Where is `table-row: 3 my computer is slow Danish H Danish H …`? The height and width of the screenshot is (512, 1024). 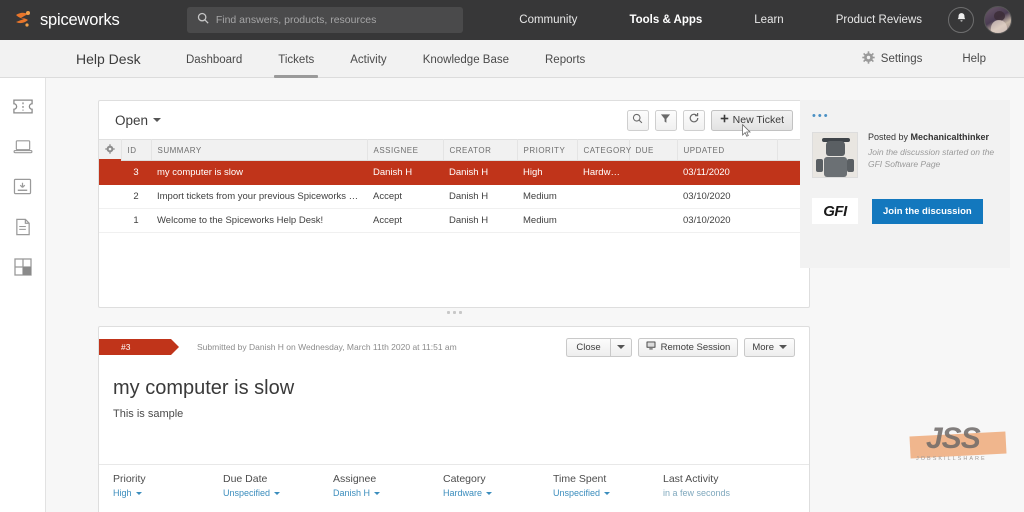
table-row: 3 my computer is slow Danish H Danish H … is located at coordinates (454, 172).